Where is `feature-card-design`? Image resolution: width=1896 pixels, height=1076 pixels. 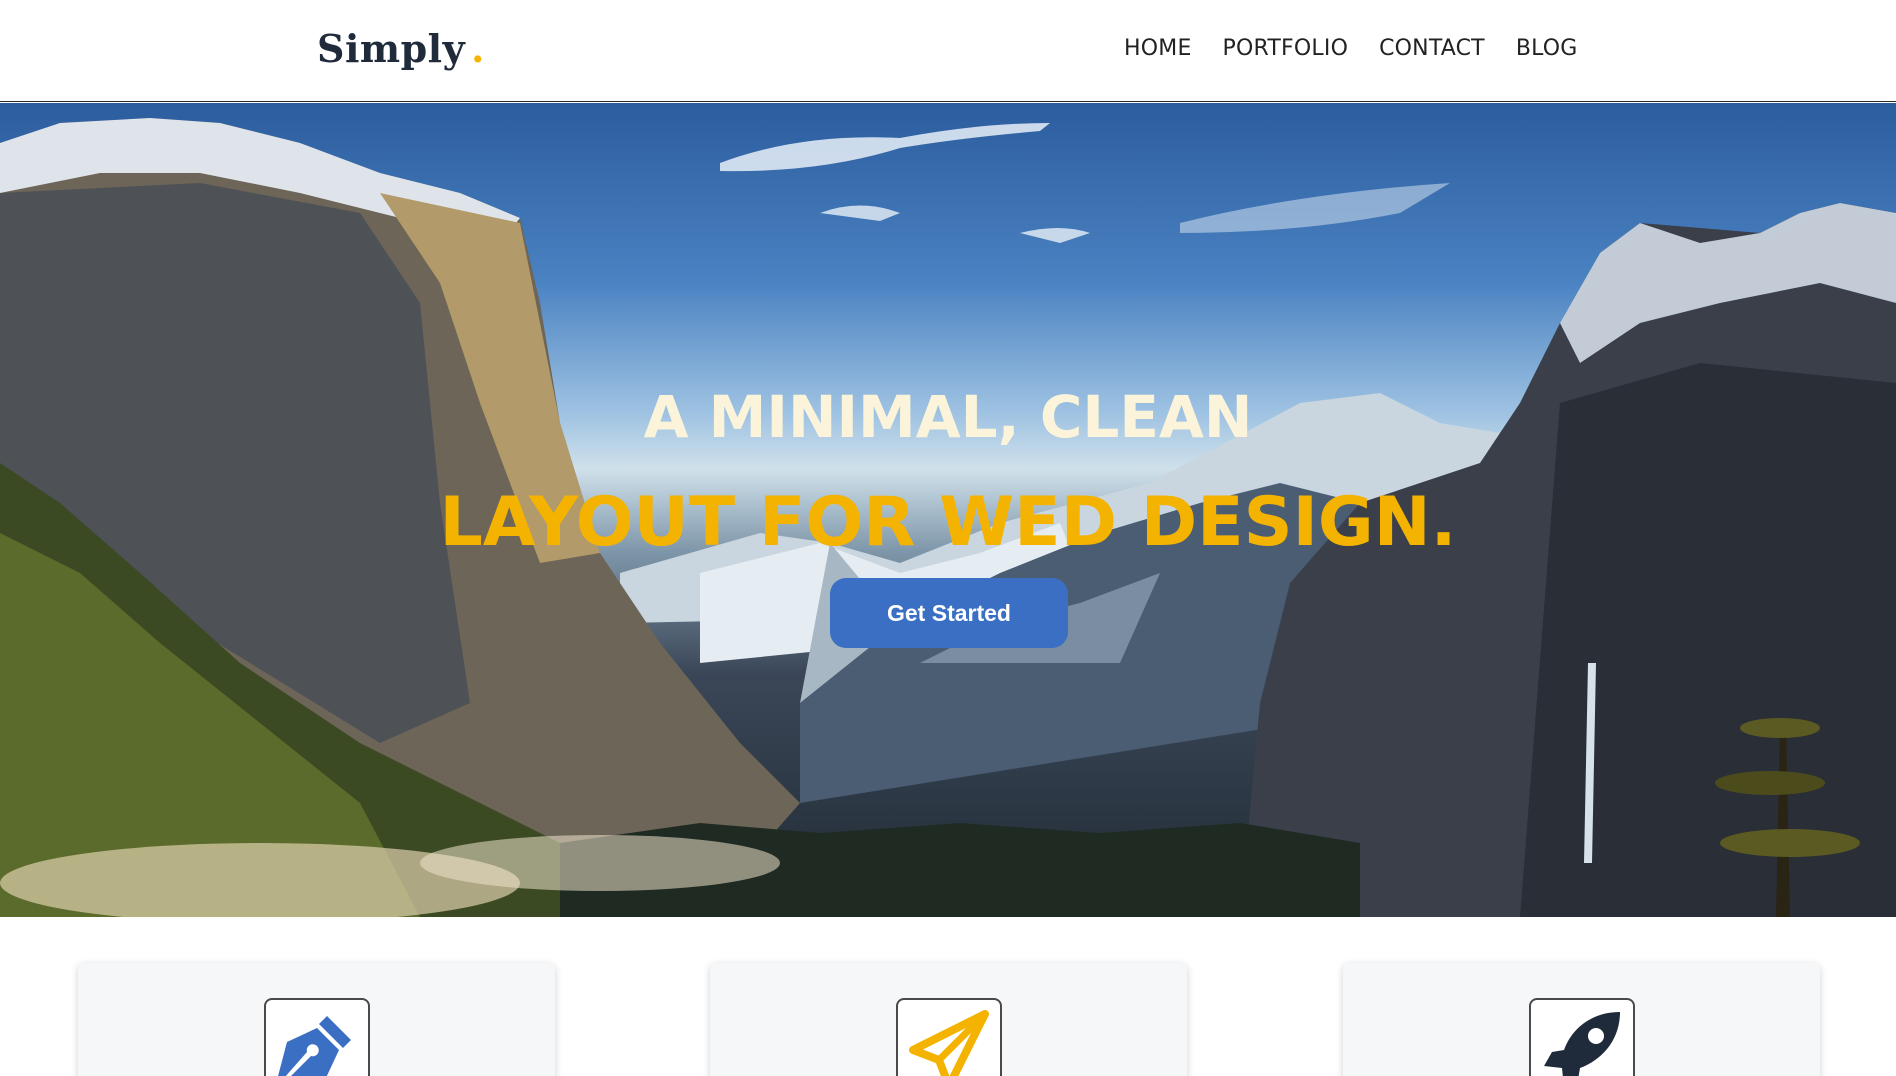 feature-card-design is located at coordinates (316, 1019).